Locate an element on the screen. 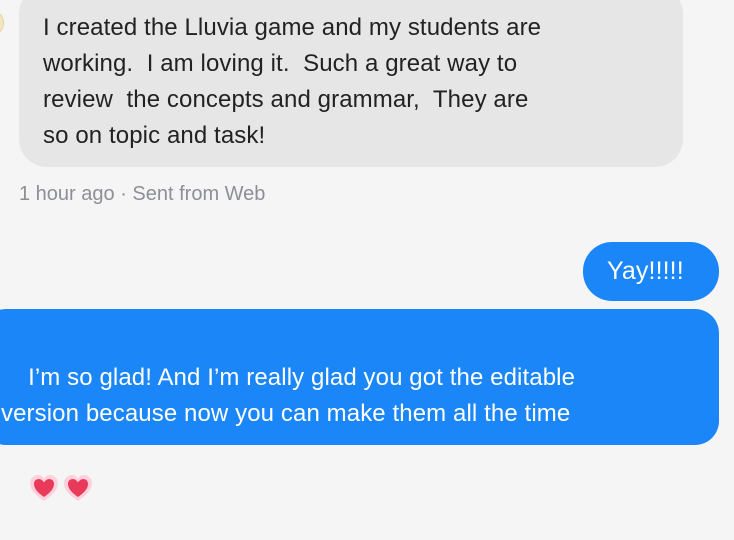  message-timestamp: 1 hour ago · Sent from Web is located at coordinates (142, 194).